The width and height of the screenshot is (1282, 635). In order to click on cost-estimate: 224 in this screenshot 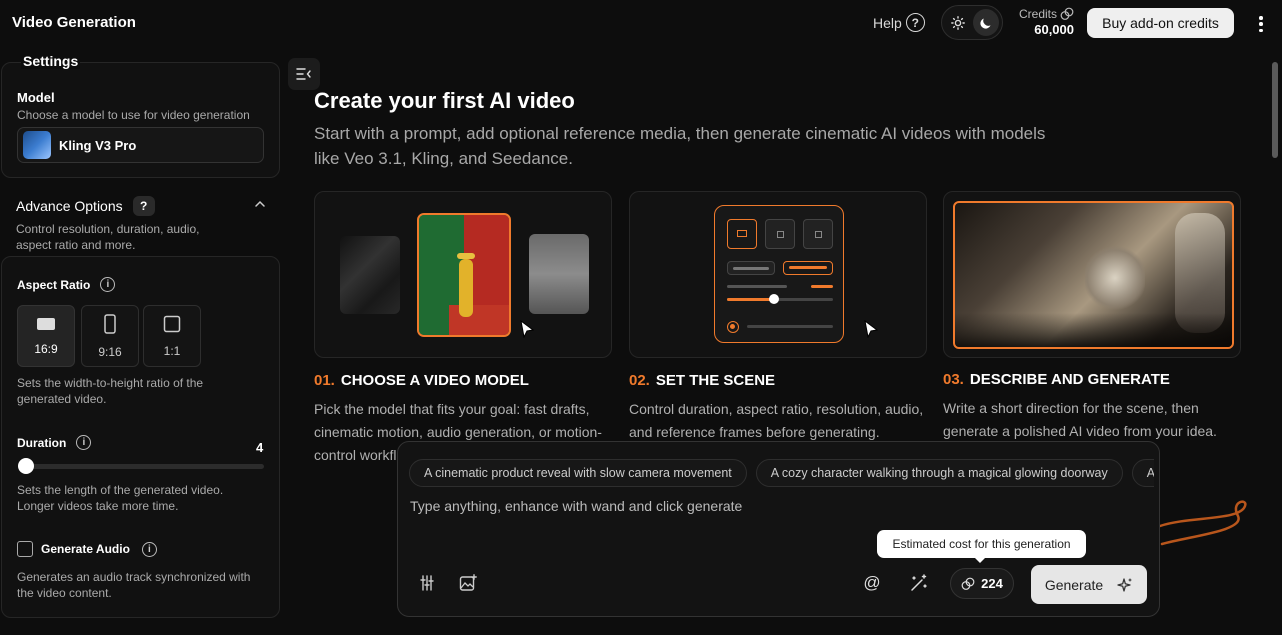, I will do `click(982, 583)`.